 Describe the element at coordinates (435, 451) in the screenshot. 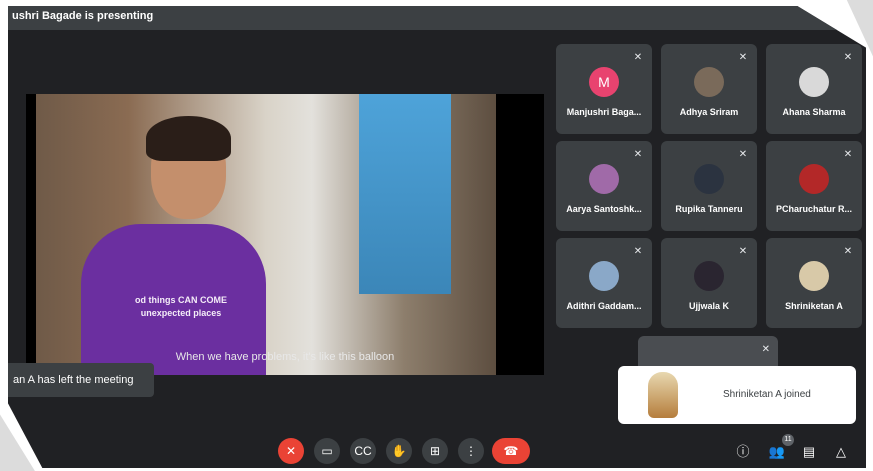

I see `present-icon: ⊞` at that location.